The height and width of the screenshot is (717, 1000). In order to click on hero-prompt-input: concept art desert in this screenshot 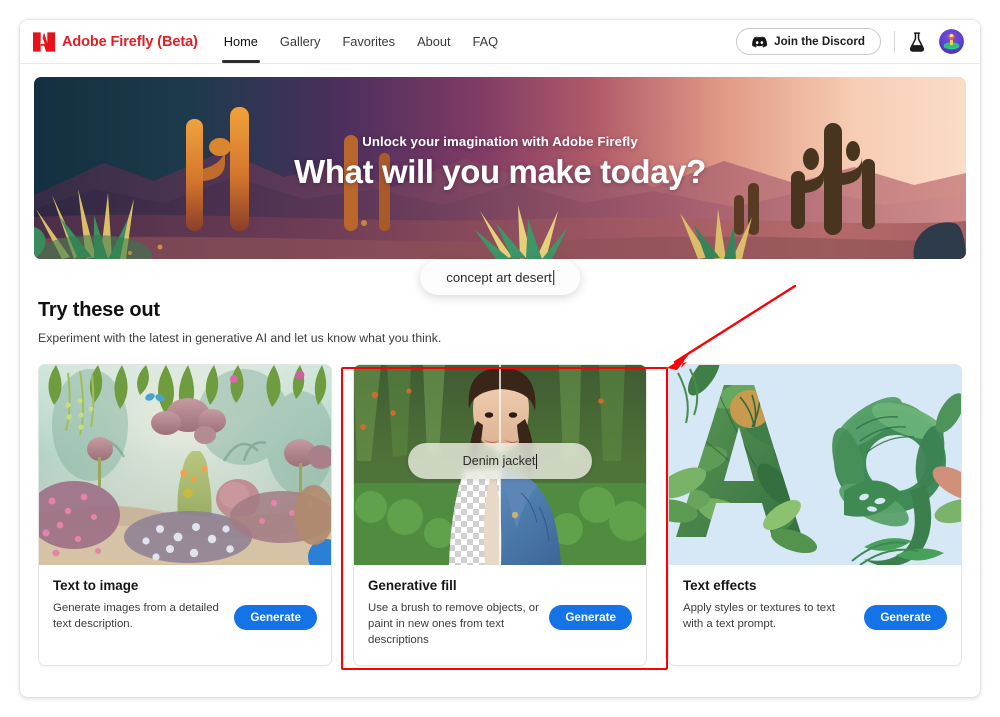, I will do `click(500, 277)`.